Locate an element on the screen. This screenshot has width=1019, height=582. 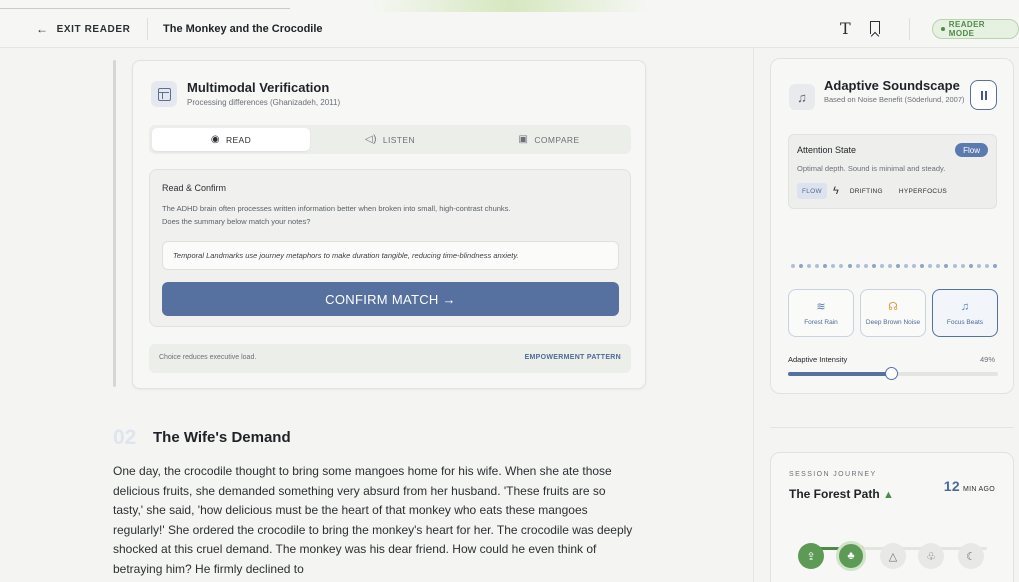
arrow-left-icon: ← is located at coordinates (42, 29).